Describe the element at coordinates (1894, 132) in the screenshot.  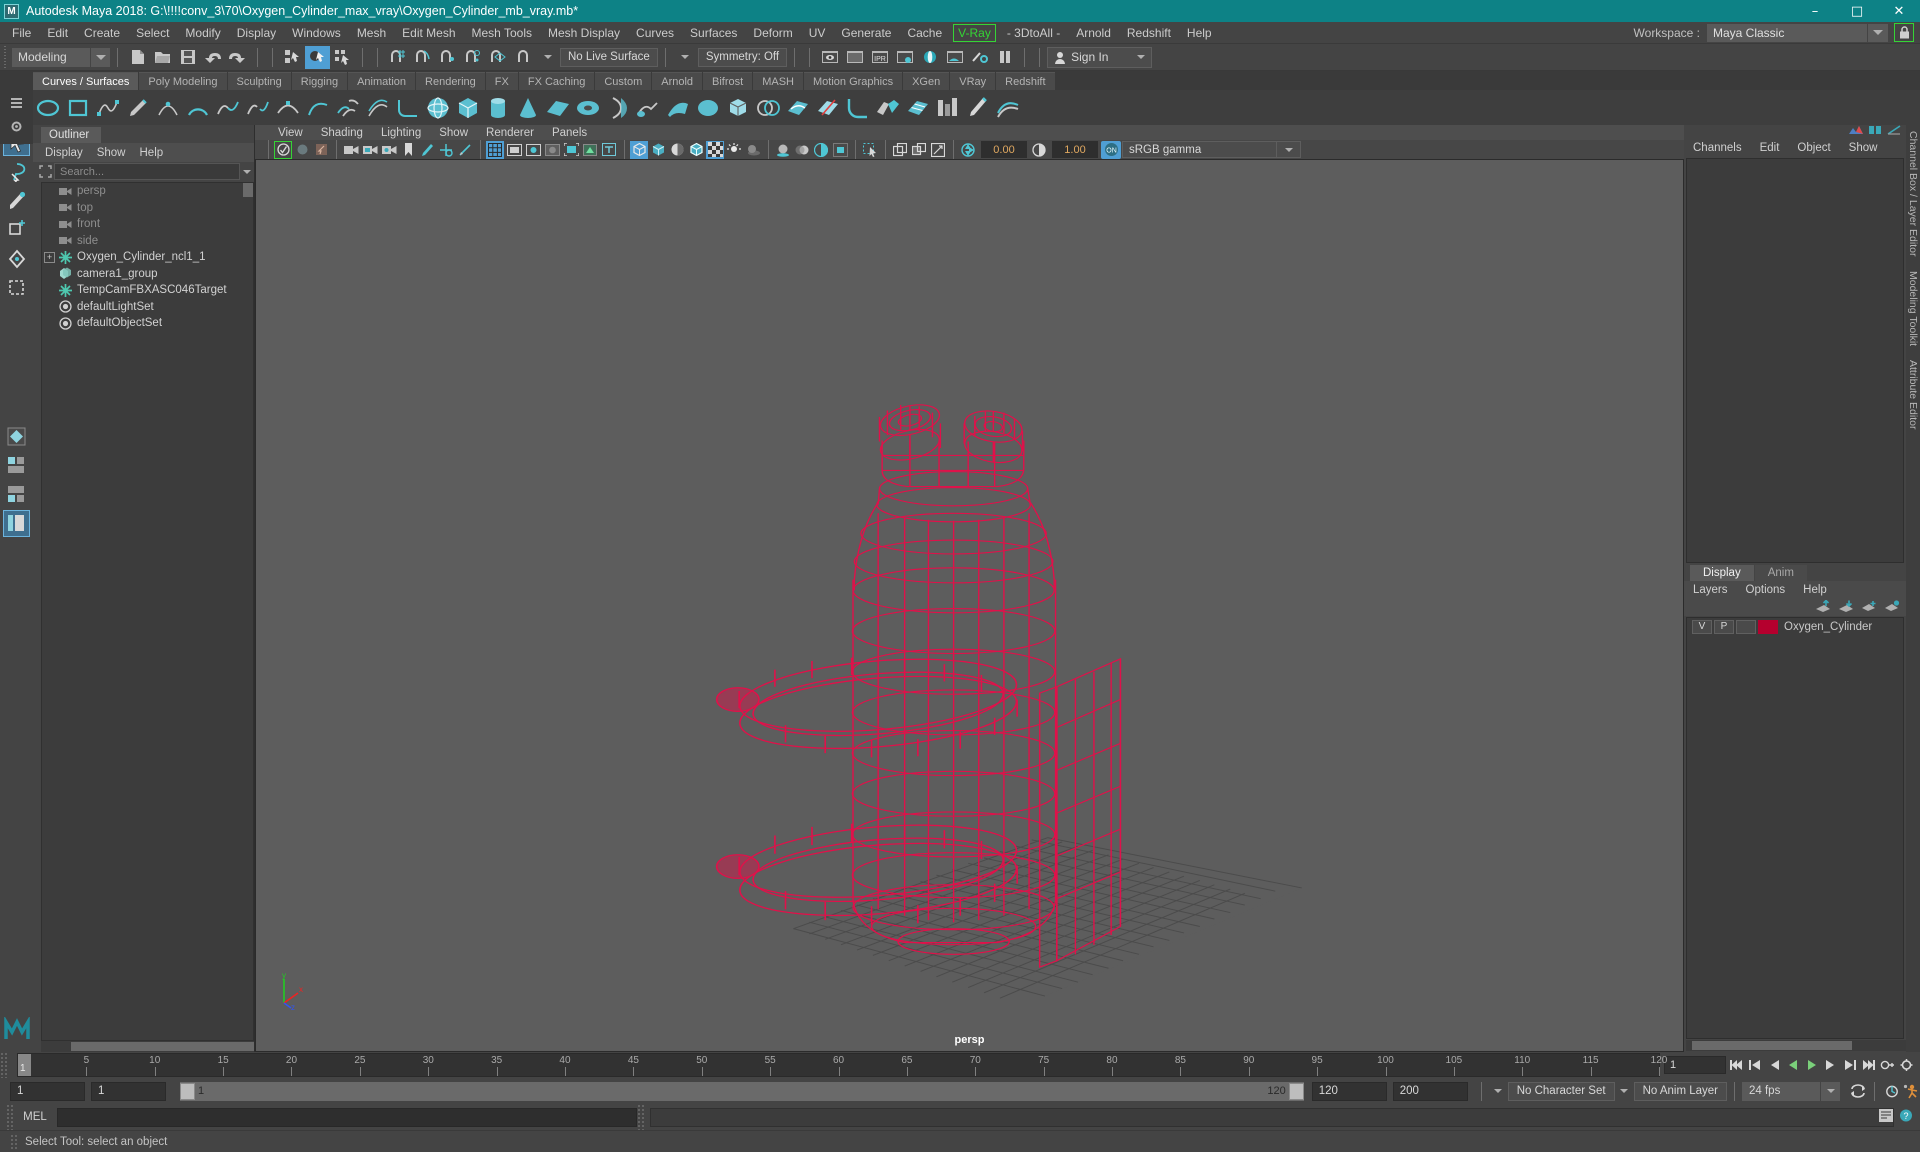
I see `attribute-editor-toggle-icon` at that location.